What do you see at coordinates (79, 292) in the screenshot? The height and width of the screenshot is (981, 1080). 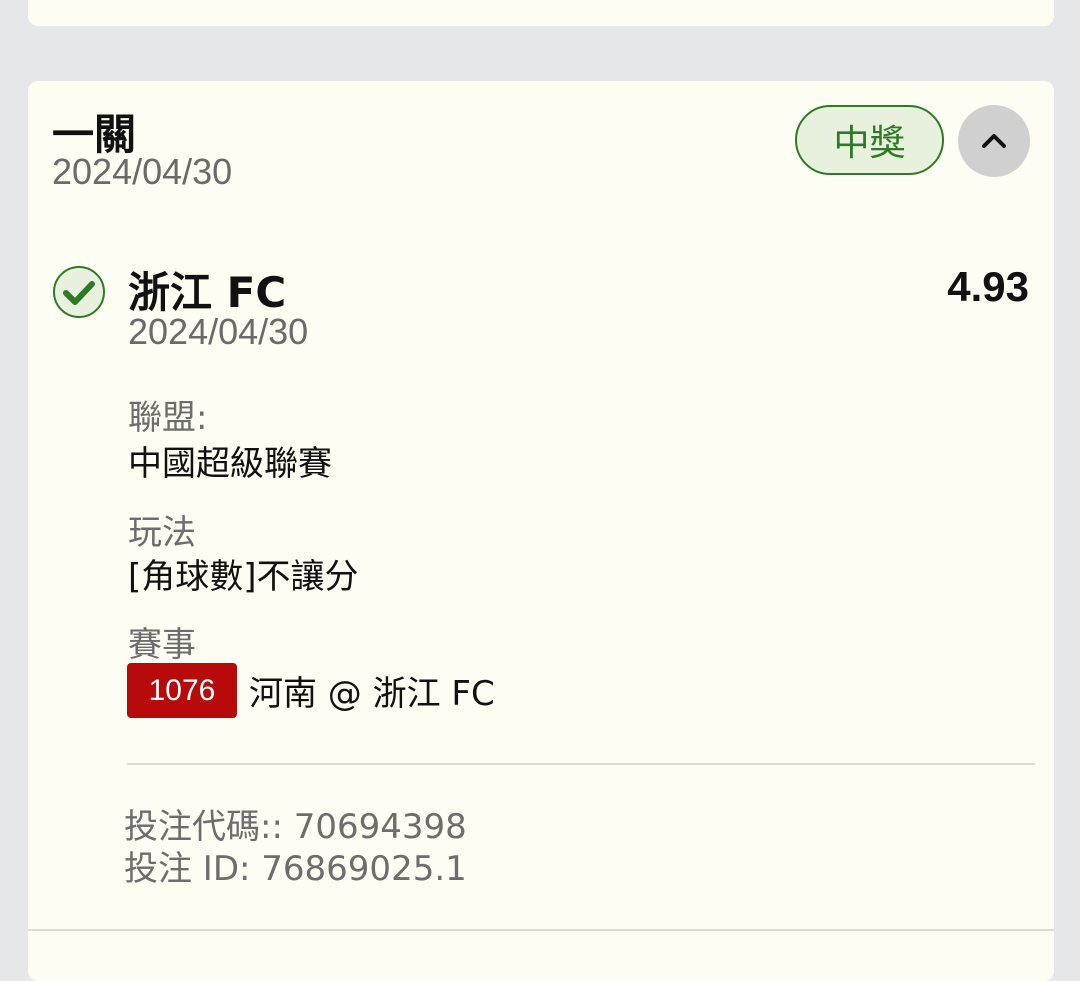 I see `check-circle-icon` at bounding box center [79, 292].